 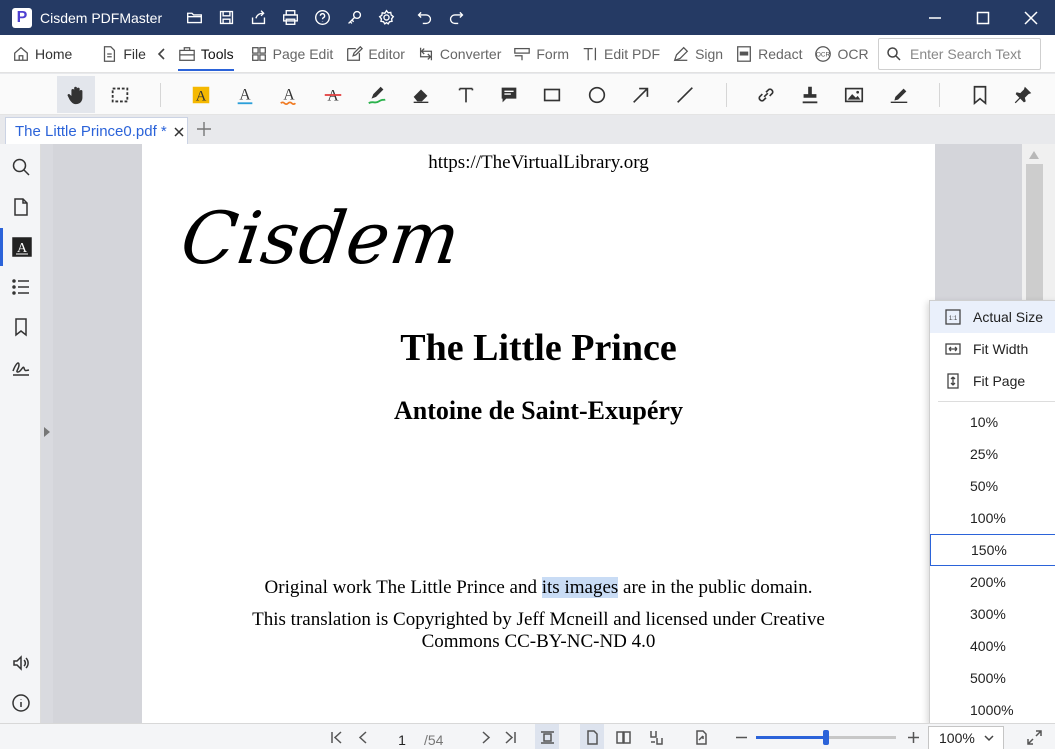 What do you see at coordinates (162, 54) in the screenshot?
I see `menu-scroll-left-icon` at bounding box center [162, 54].